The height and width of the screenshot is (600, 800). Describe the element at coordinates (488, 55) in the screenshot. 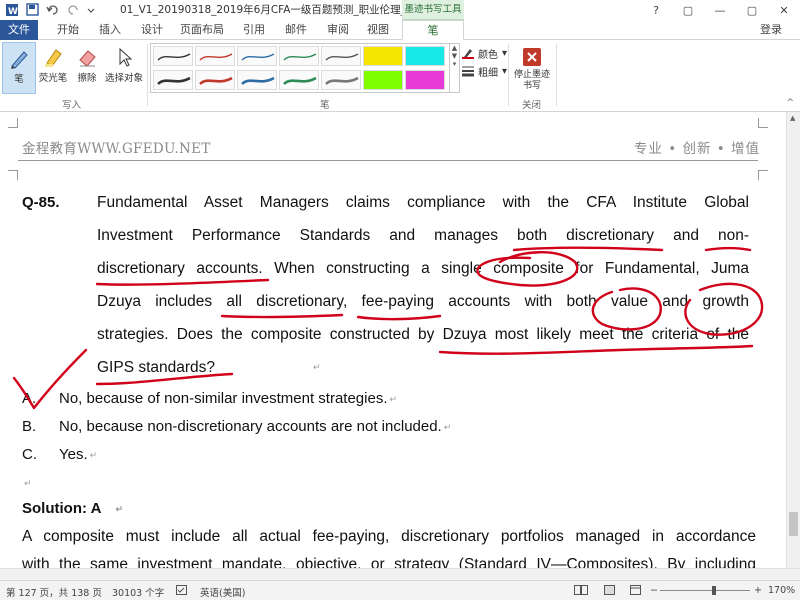

I see `color-label: 颜色` at that location.